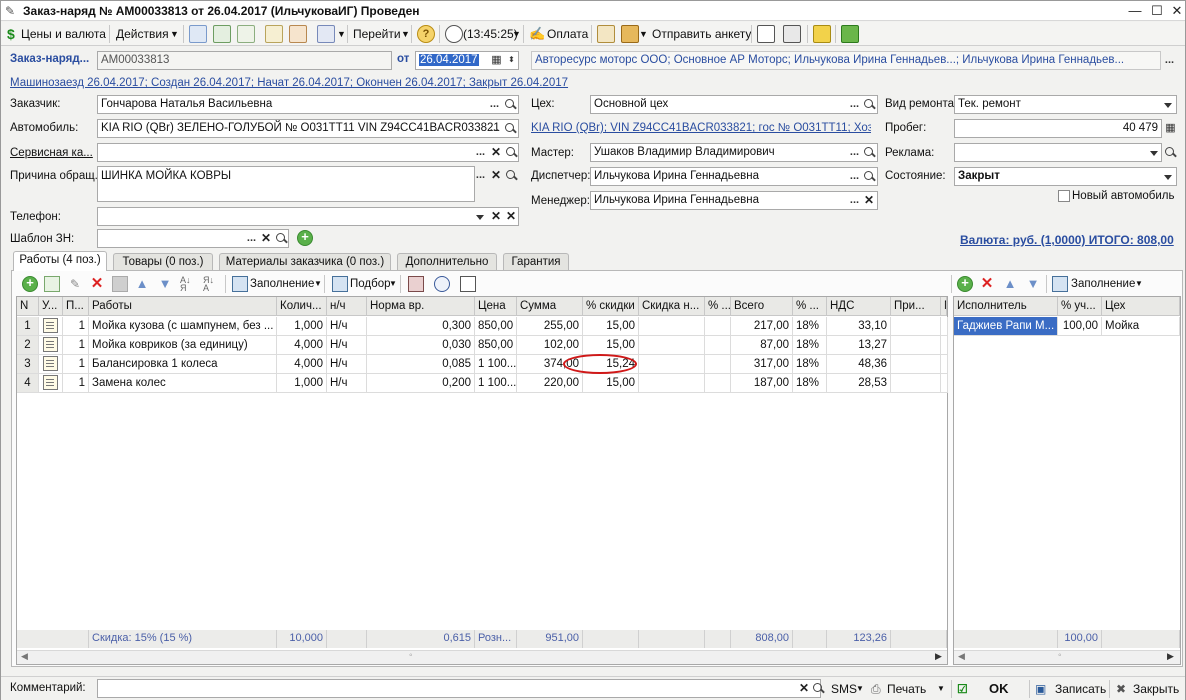 The height and width of the screenshot is (700, 1186). I want to click on table-cell: 850,00, so click(496, 345).